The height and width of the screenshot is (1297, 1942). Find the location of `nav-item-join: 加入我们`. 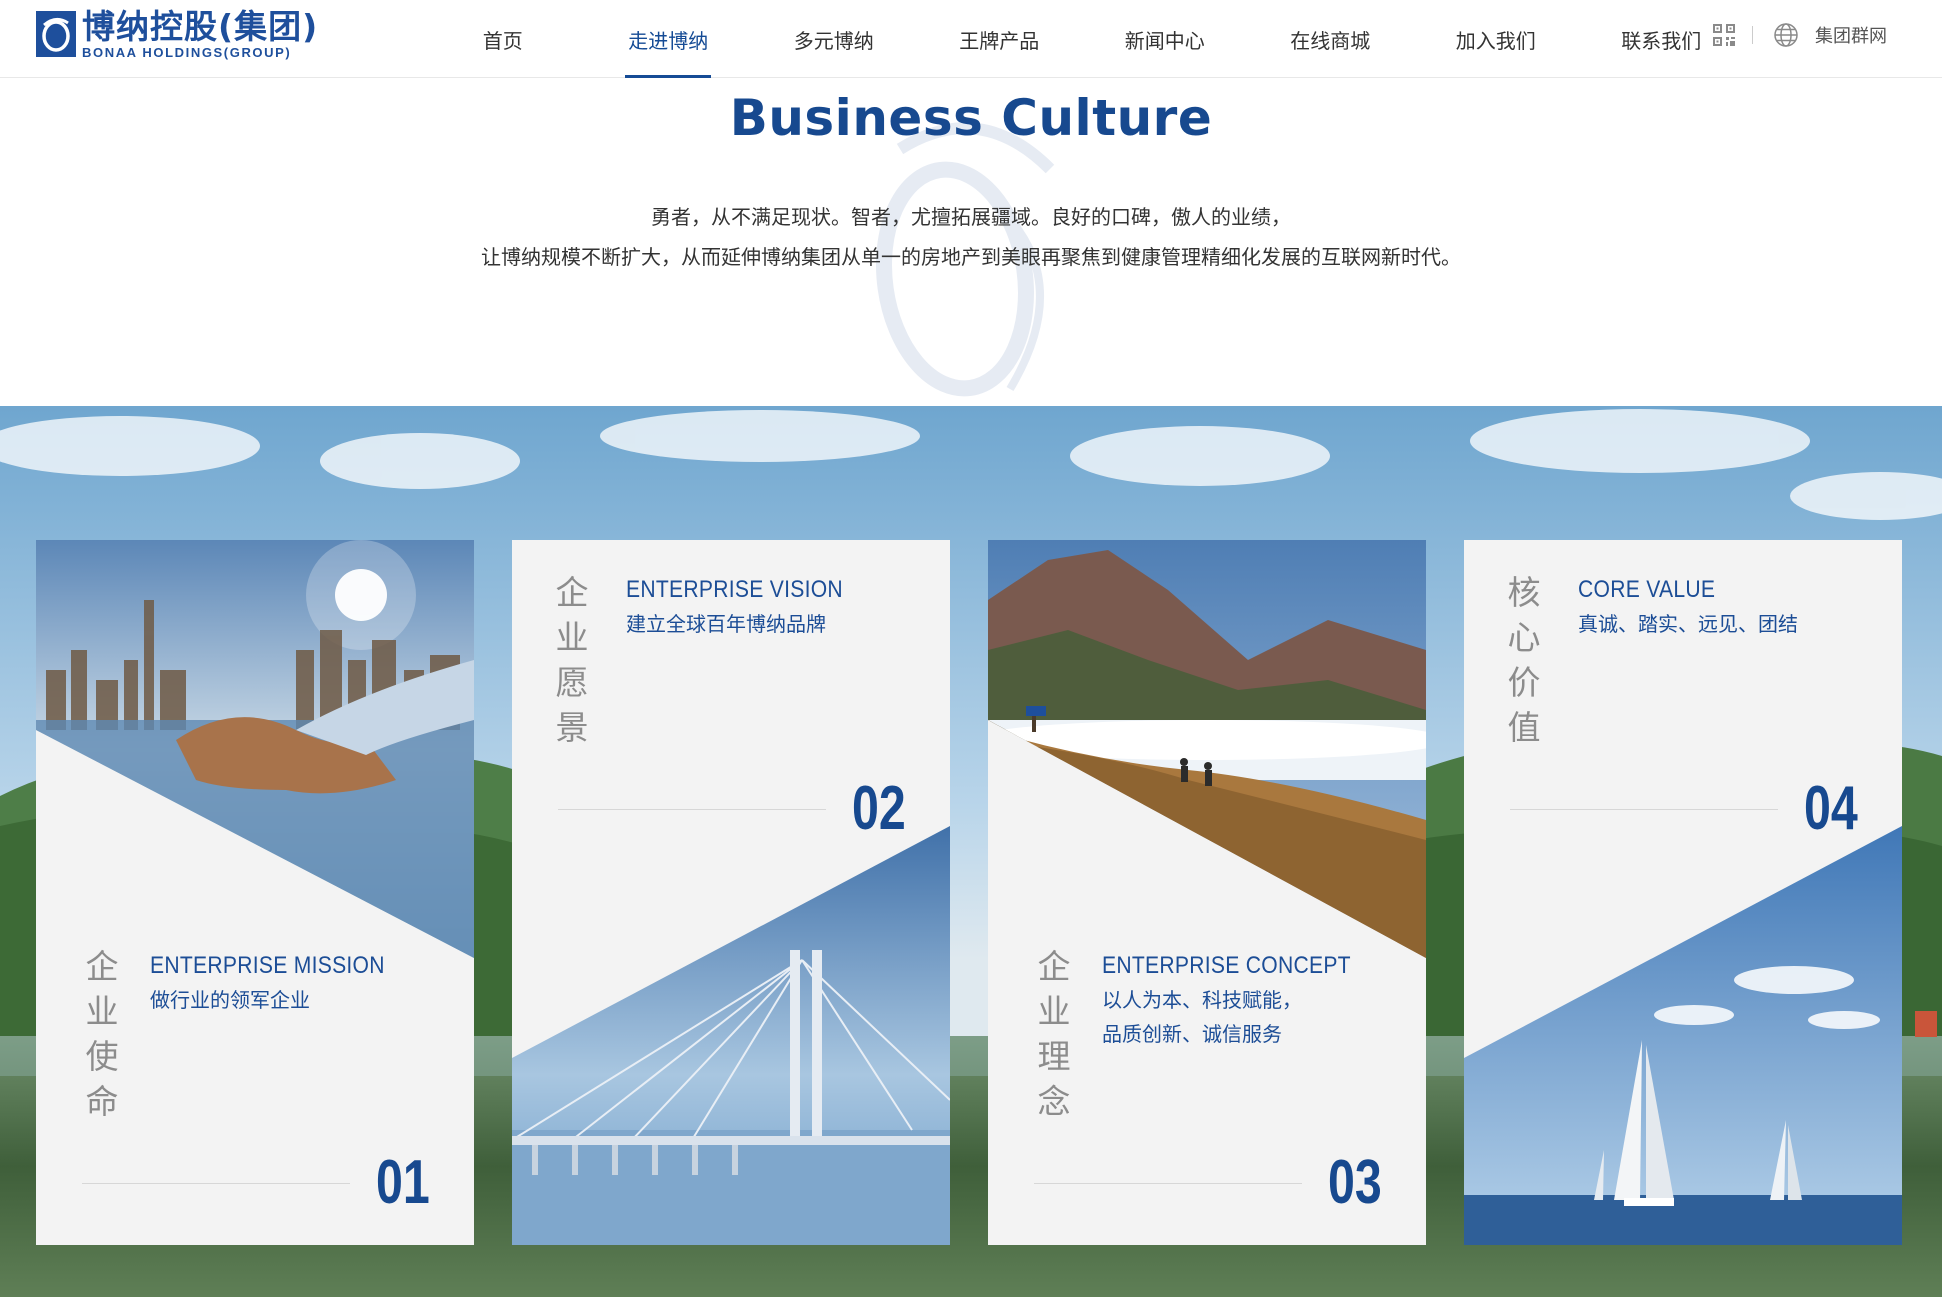

nav-item-join: 加入我们 is located at coordinates (1496, 39).